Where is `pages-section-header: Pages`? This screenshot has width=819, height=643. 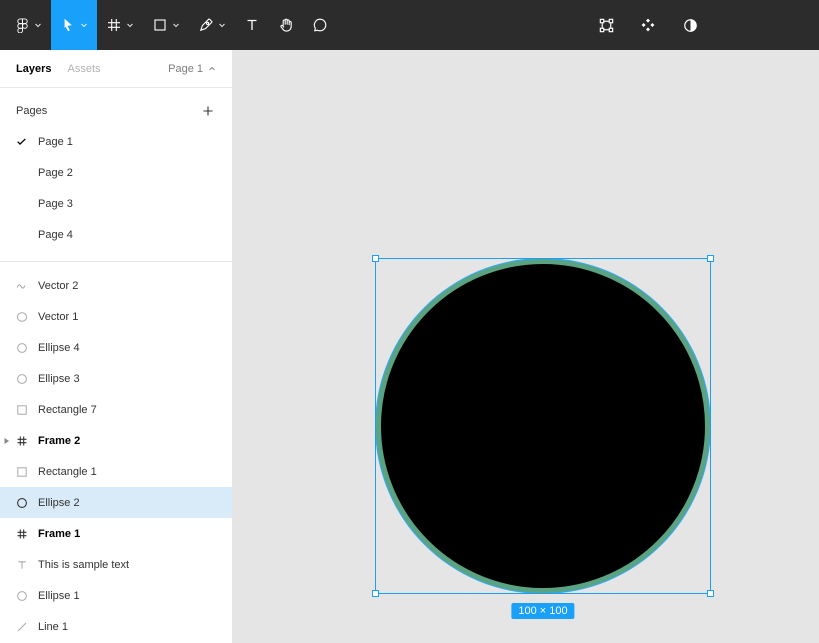
pages-section-header: Pages is located at coordinates (116, 111).